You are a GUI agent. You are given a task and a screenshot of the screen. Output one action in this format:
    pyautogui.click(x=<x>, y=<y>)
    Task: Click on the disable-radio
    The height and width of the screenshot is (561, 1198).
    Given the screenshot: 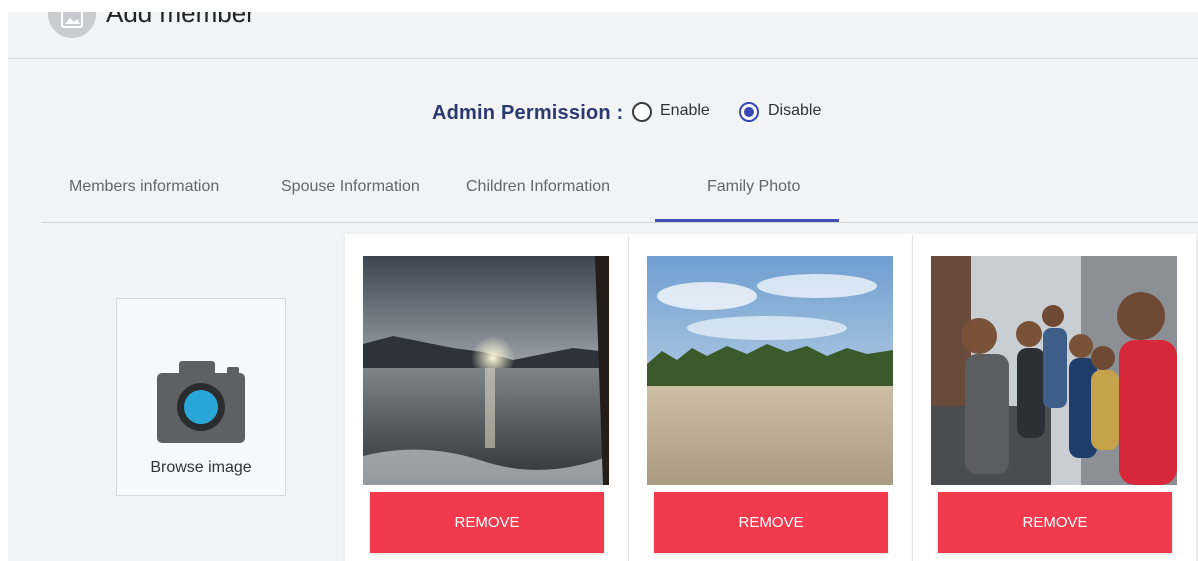 What is the action you would take?
    pyautogui.click(x=749, y=112)
    